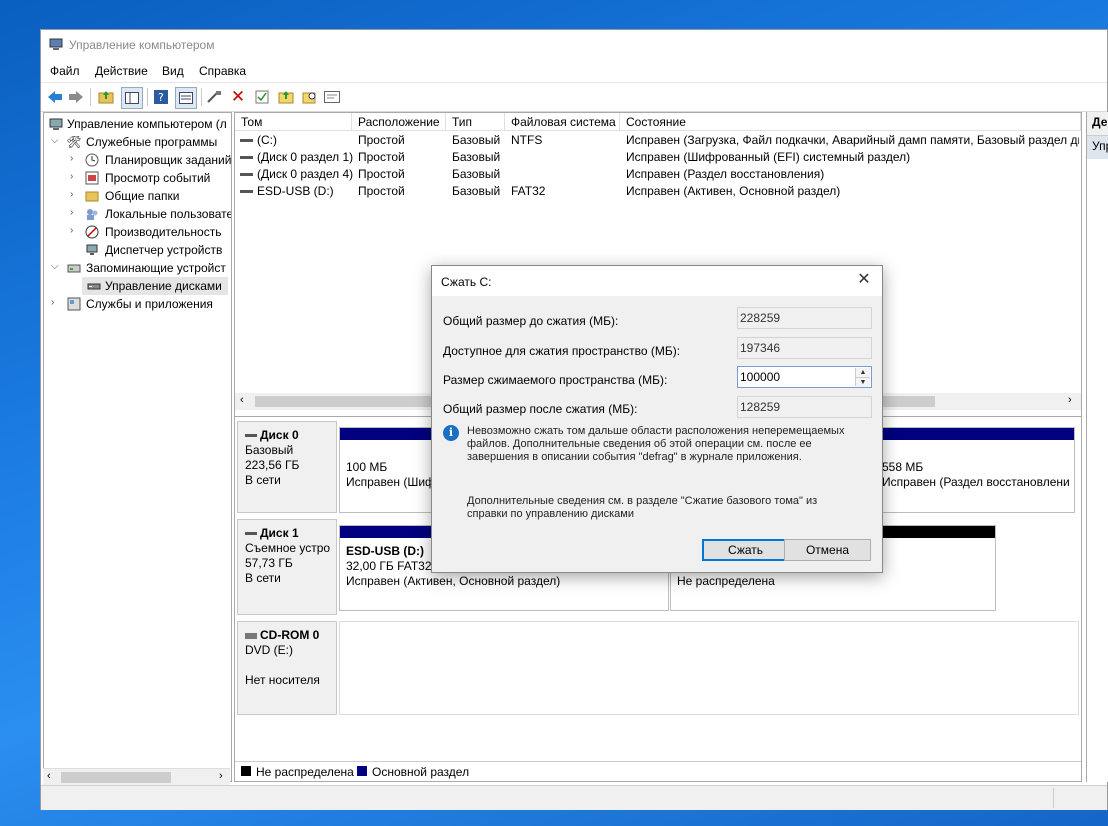  I want to click on export-icon, so click(332, 97).